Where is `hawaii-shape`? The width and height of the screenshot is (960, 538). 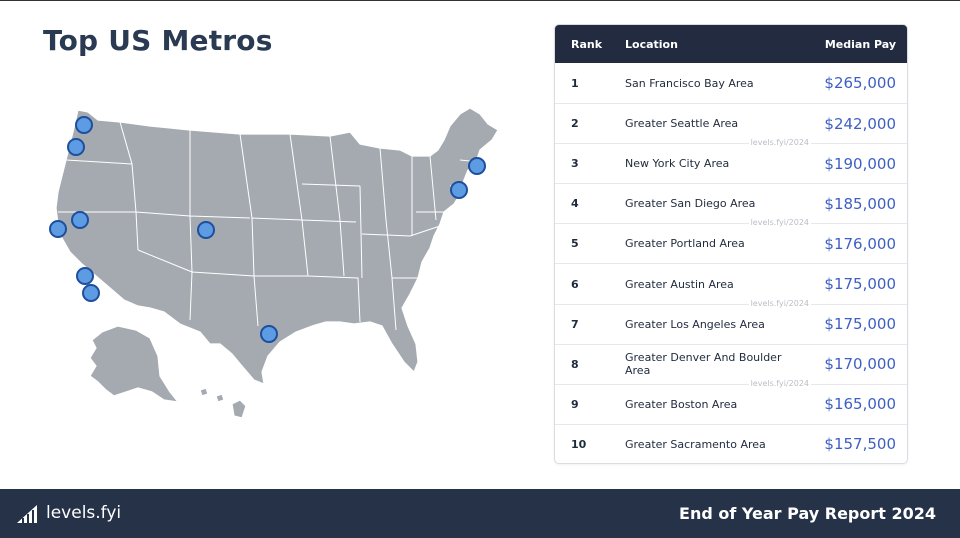 hawaii-shape is located at coordinates (223, 403).